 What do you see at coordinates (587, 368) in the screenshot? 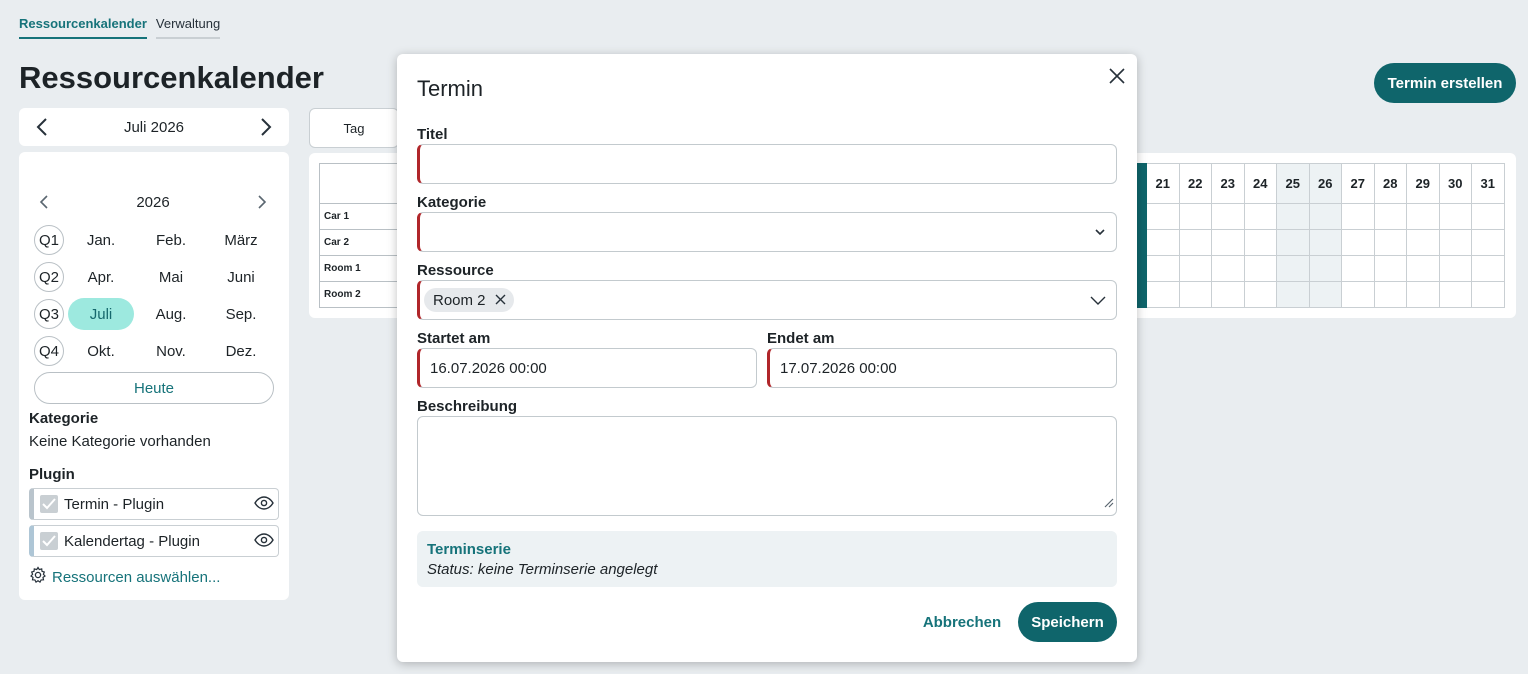
I see `start-date-input: 16.07.2026 00:00` at bounding box center [587, 368].